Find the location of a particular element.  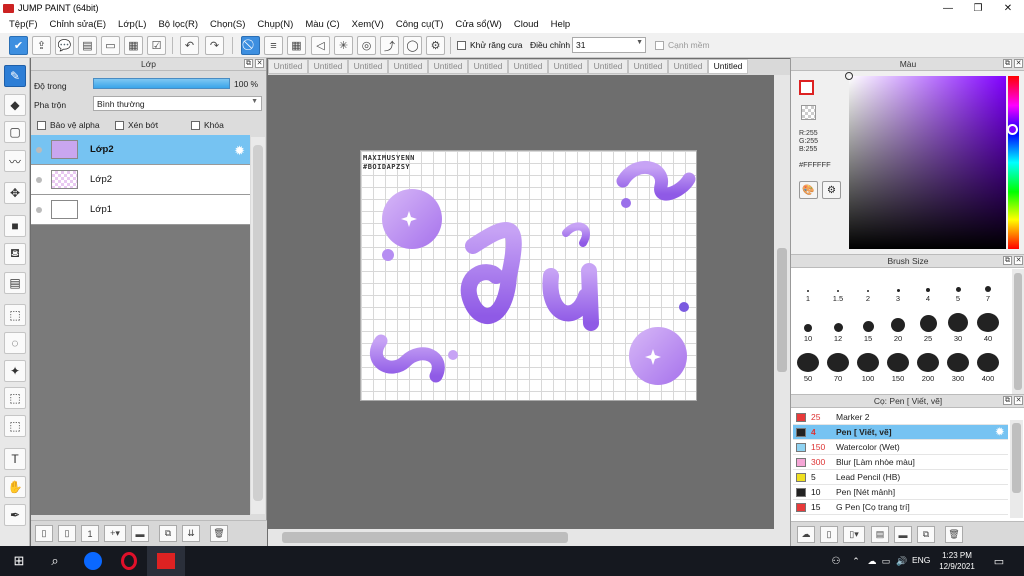

antialias-checkbox is located at coordinates (461, 45).